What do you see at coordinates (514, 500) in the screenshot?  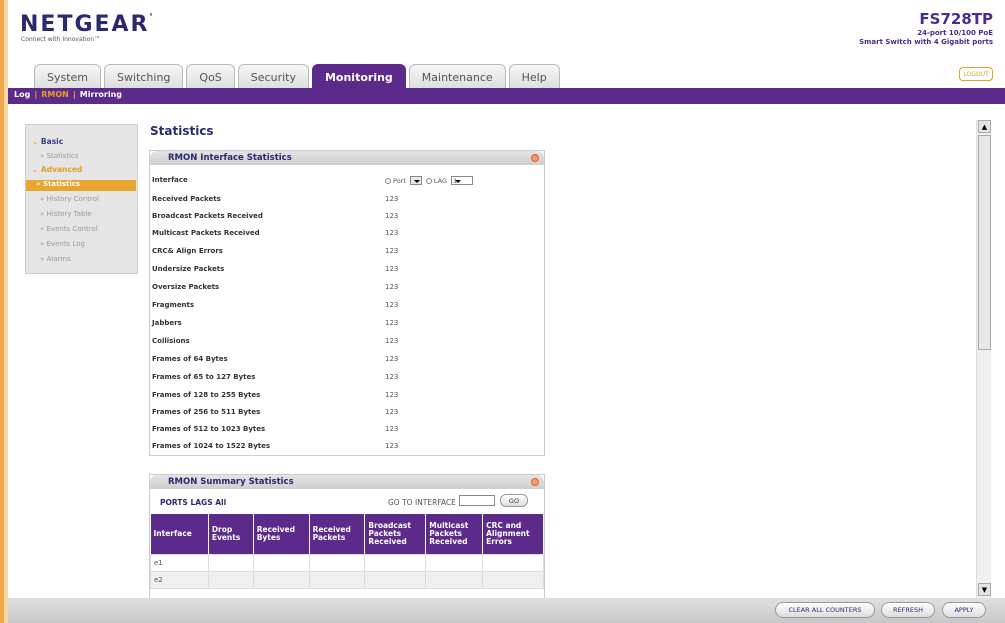 I see `go-button: GO` at bounding box center [514, 500].